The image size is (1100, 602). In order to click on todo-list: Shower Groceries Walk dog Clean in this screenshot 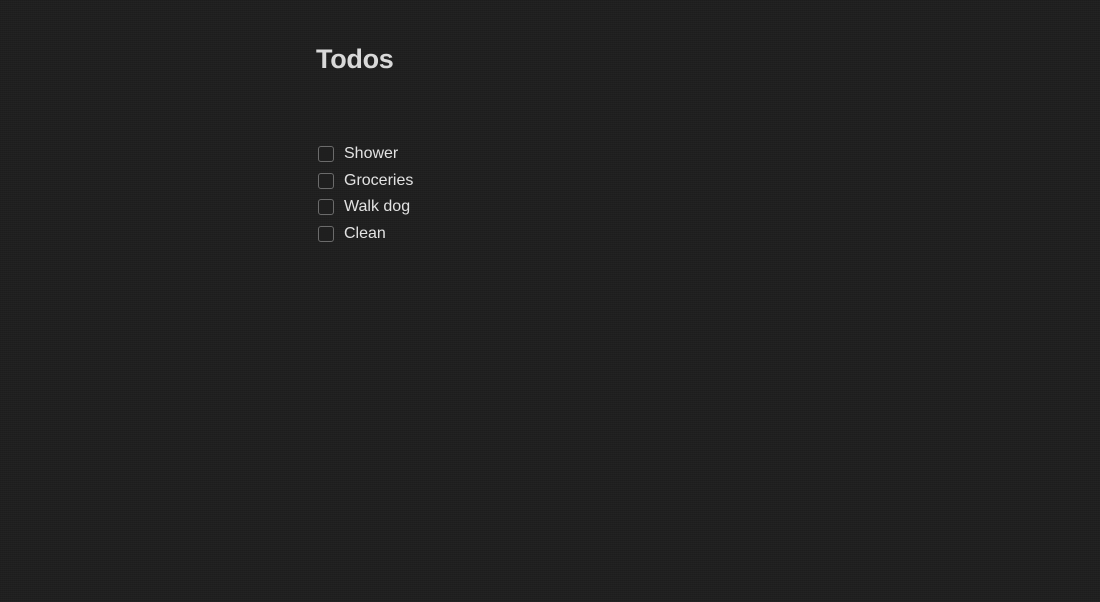, I will do `click(364, 194)`.